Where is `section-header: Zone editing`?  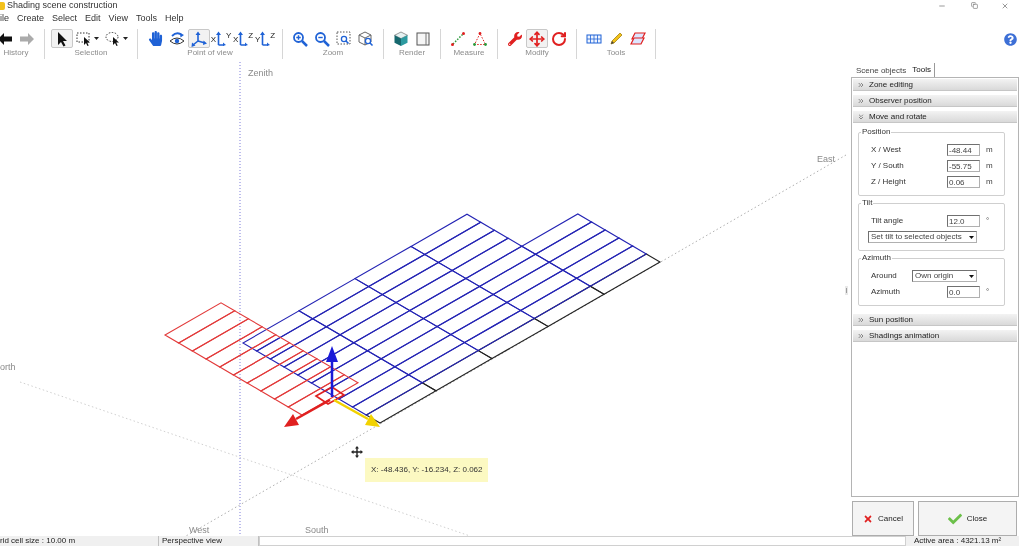 section-header: Zone editing is located at coordinates (935, 85).